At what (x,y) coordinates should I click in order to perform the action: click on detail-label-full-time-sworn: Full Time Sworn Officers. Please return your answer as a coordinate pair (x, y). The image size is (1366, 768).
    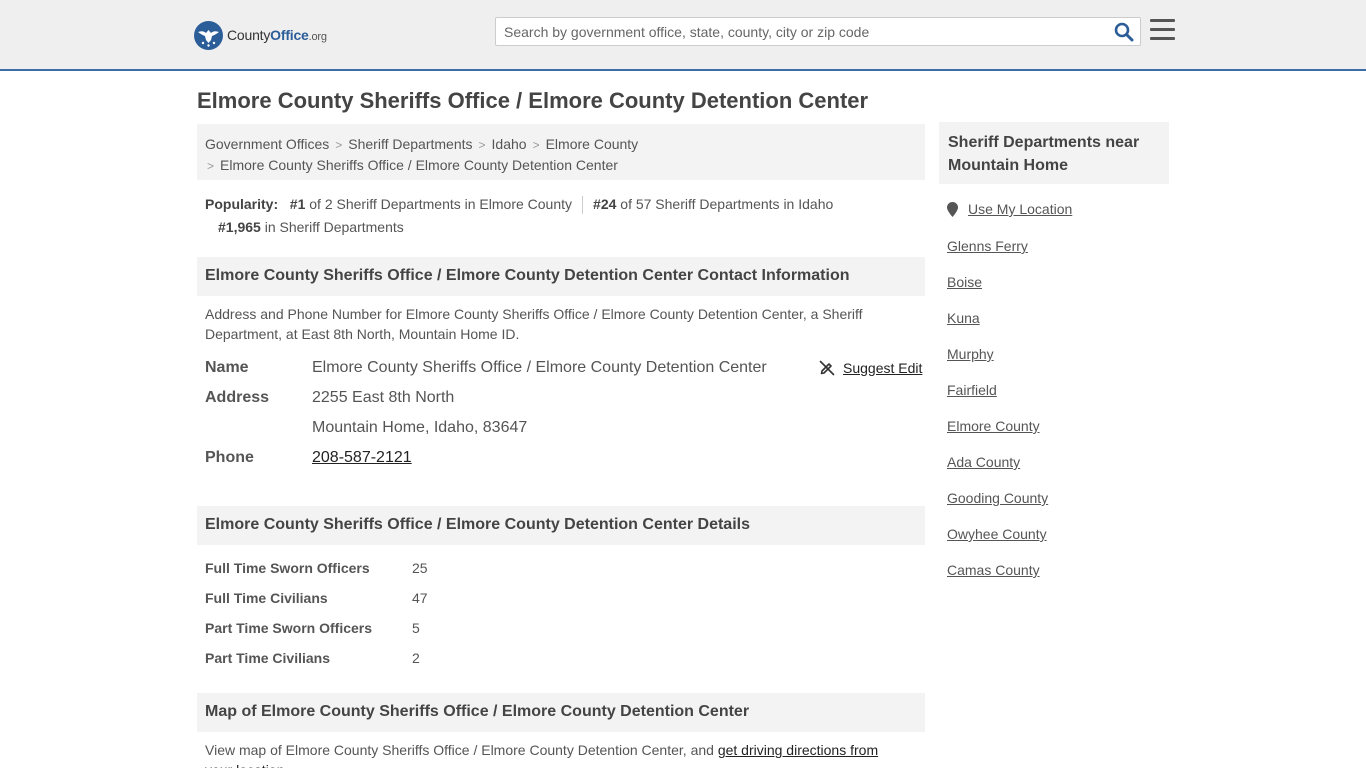
    Looking at the image, I should click on (287, 568).